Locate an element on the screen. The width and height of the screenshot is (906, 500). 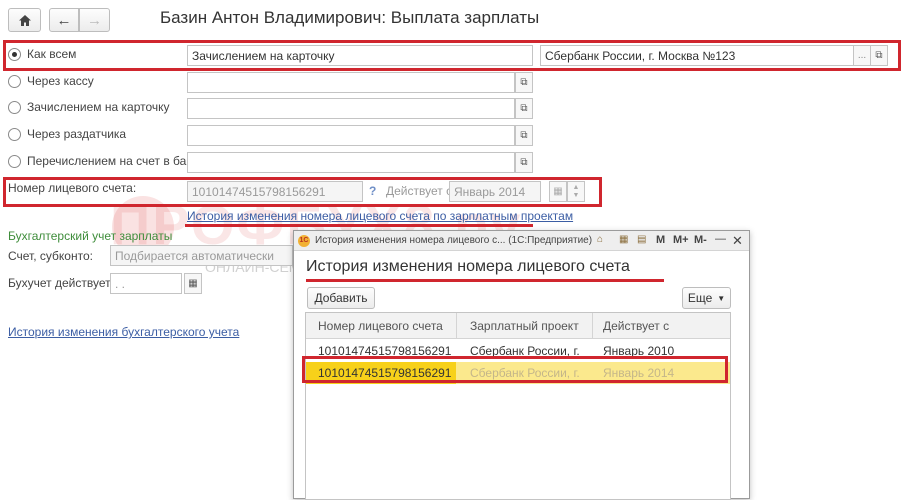
back-arrow-icon: ← is located at coordinates (64, 20).